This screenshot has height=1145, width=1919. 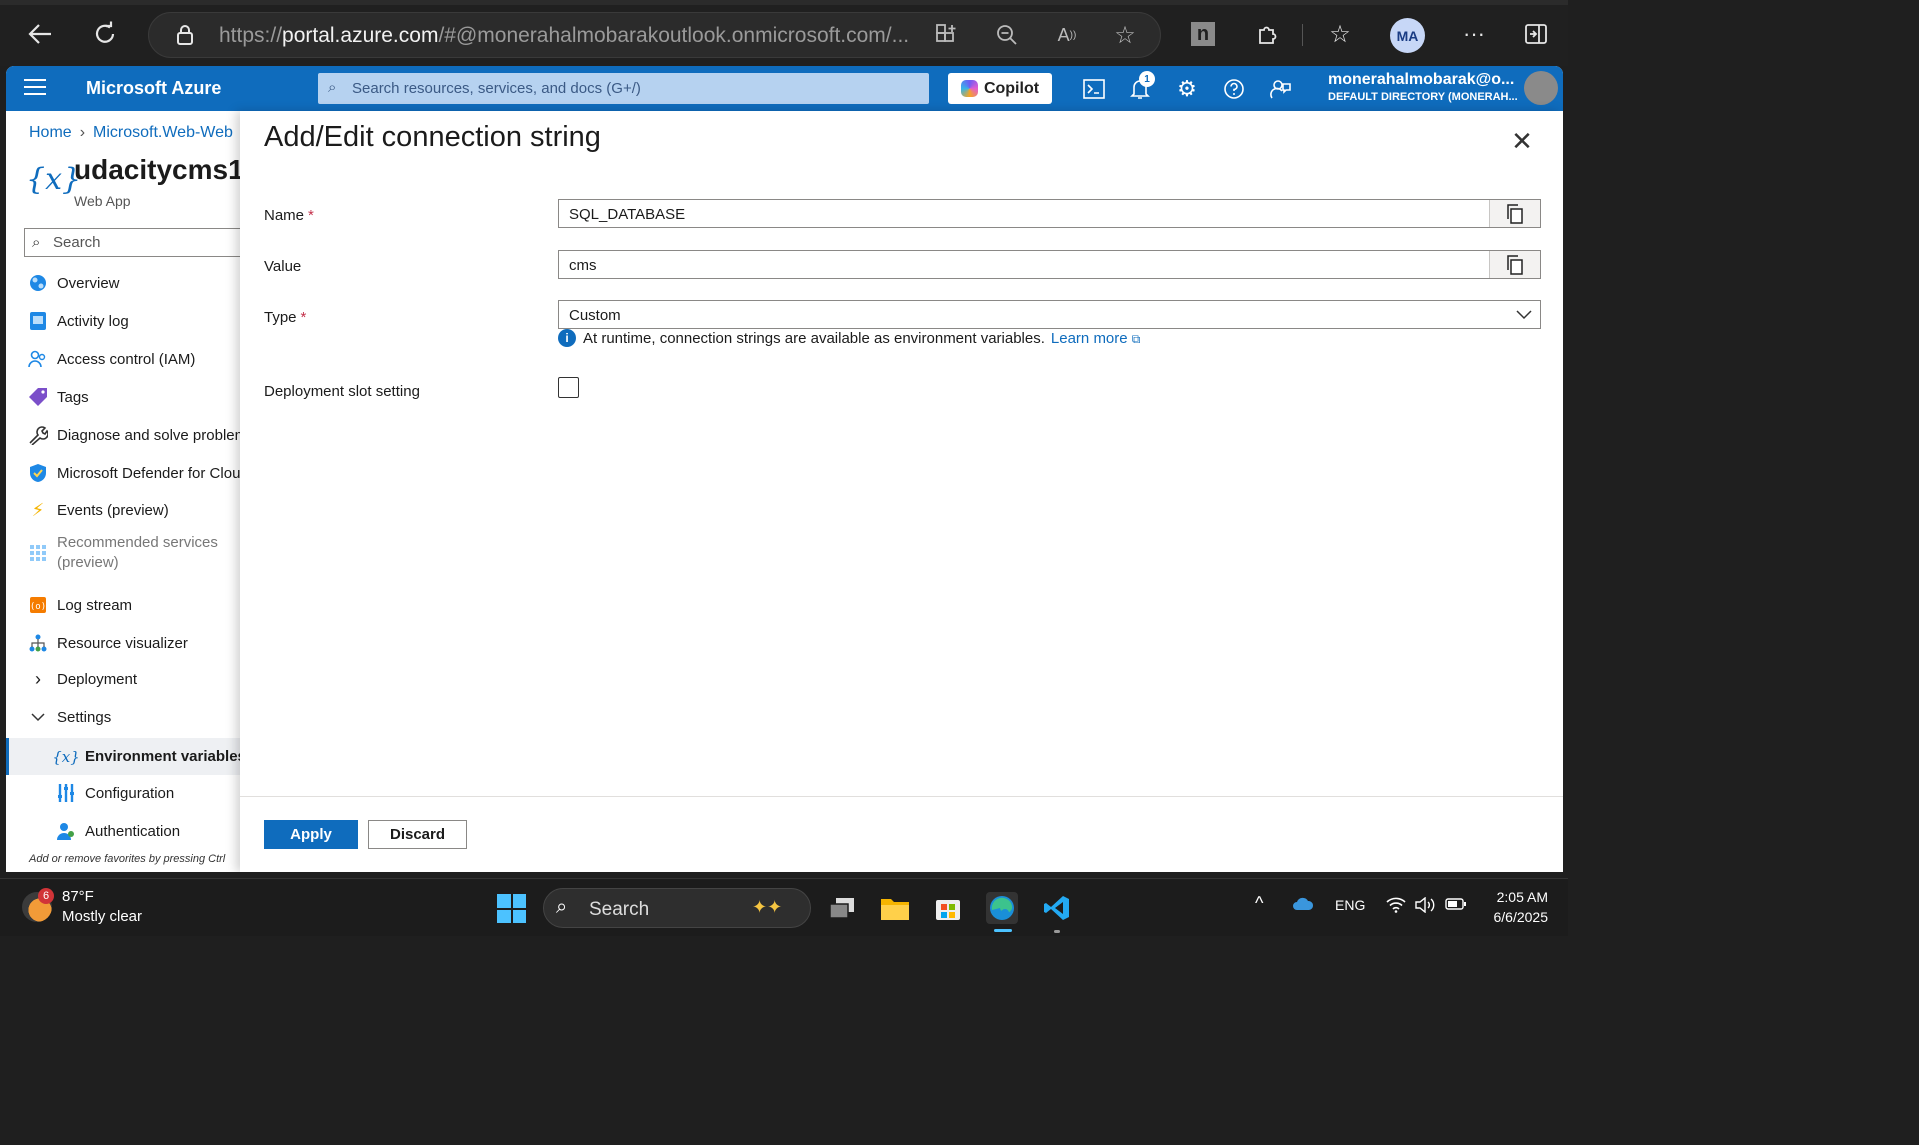 What do you see at coordinates (677, 908) in the screenshot?
I see `taskbar-search: ⌕ Search ✦✦` at bounding box center [677, 908].